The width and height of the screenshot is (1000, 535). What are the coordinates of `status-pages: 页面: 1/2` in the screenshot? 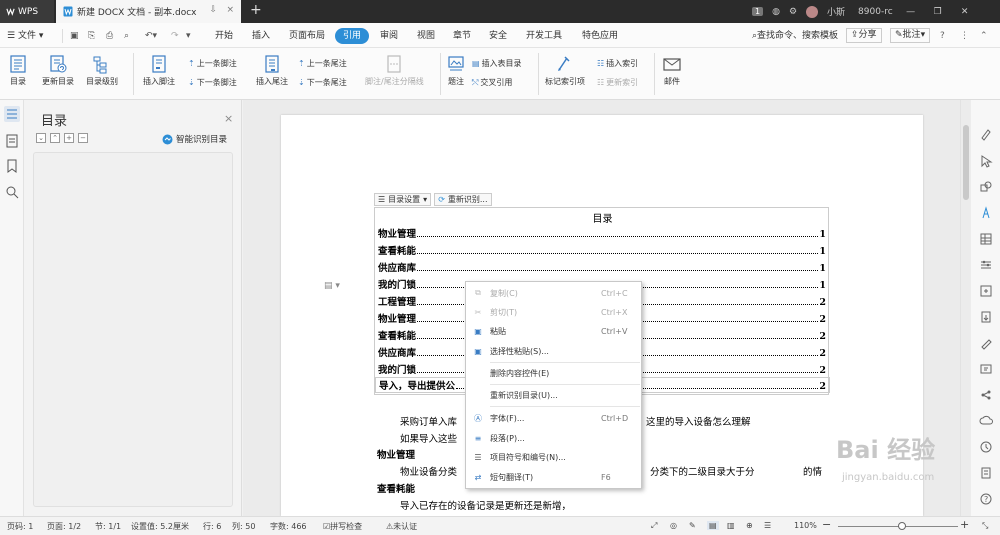 It's located at (64, 526).